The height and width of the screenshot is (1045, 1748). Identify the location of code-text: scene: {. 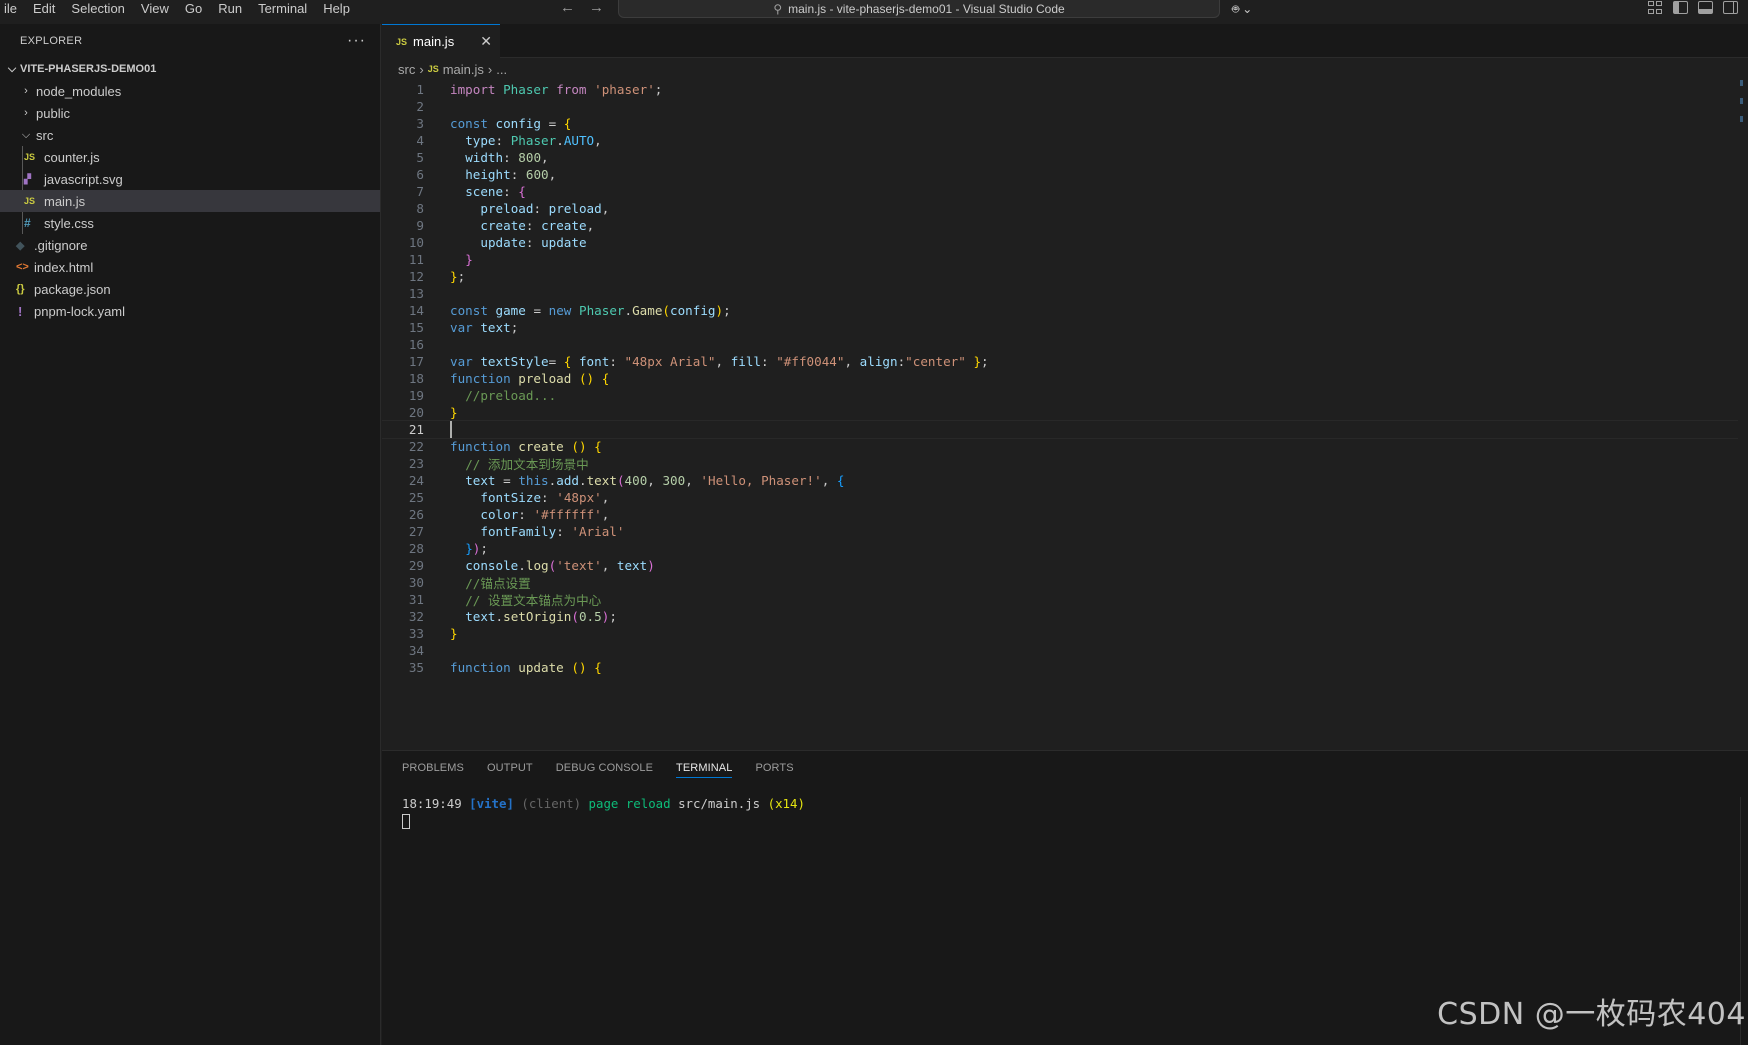
(495, 191).